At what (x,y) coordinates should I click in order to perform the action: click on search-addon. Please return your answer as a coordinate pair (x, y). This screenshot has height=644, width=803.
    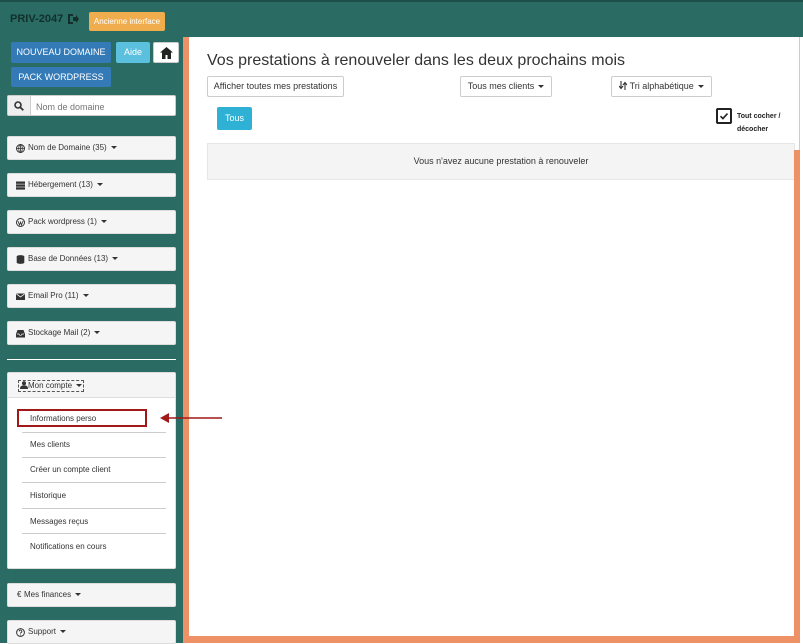
    Looking at the image, I should click on (19, 105).